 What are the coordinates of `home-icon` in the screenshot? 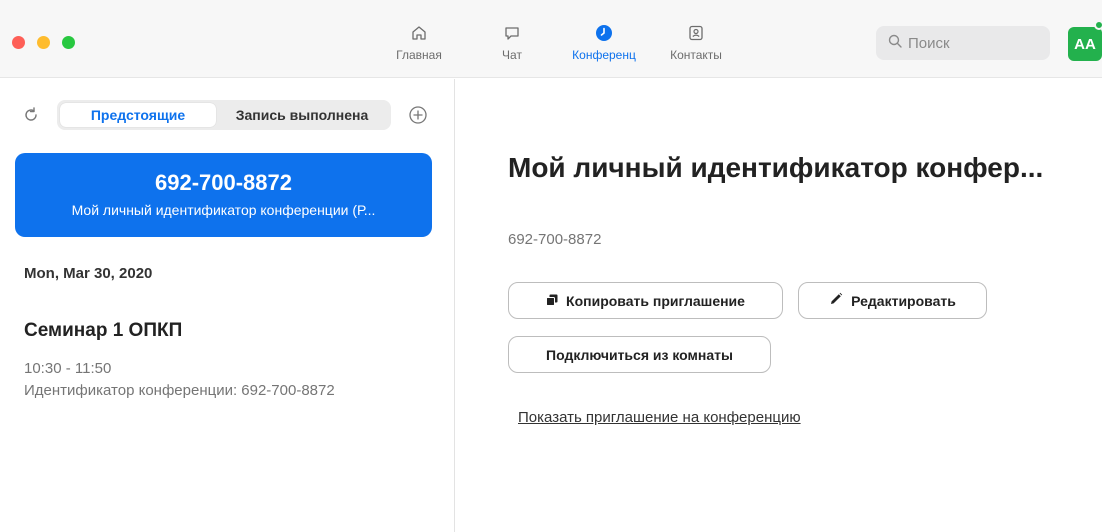 It's located at (419, 33).